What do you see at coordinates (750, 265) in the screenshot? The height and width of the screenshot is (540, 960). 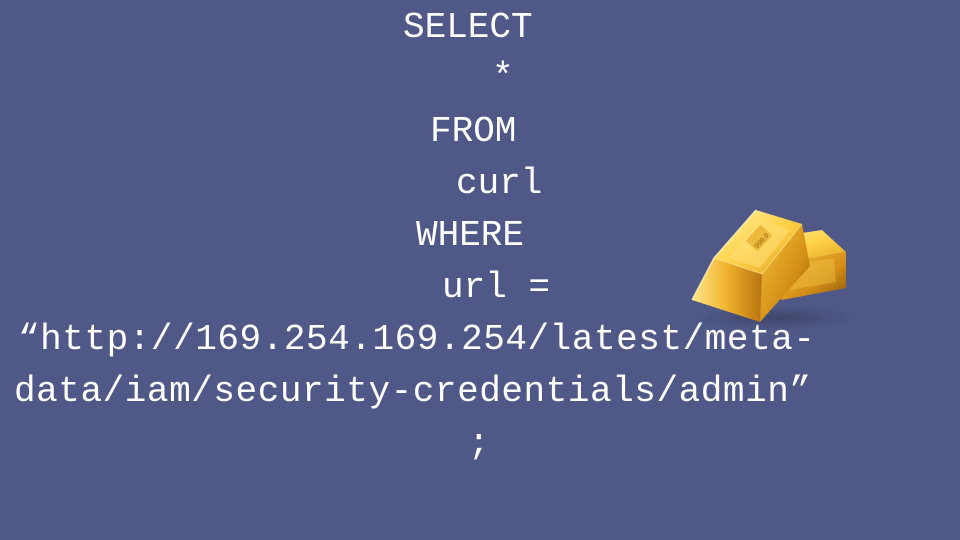 I see `front-gold-bar: 999.9` at bounding box center [750, 265].